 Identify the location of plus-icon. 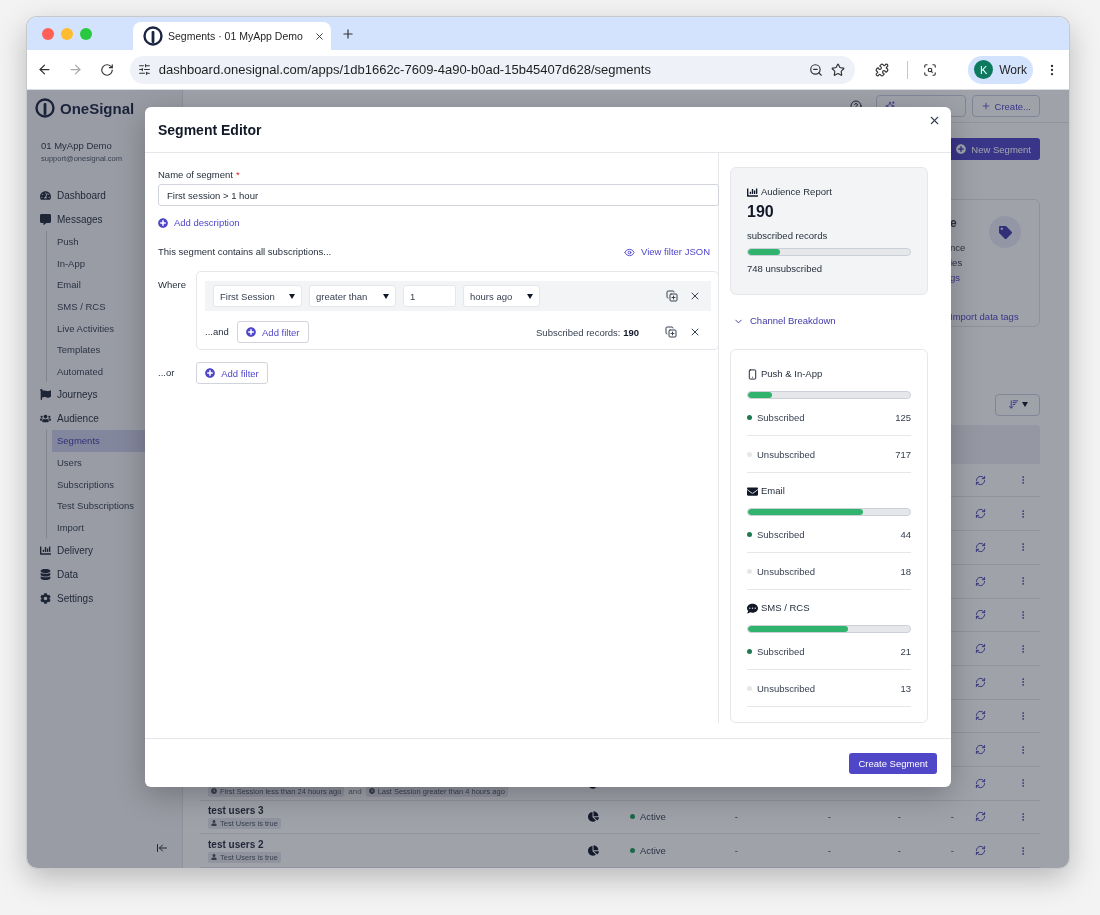
(985, 106).